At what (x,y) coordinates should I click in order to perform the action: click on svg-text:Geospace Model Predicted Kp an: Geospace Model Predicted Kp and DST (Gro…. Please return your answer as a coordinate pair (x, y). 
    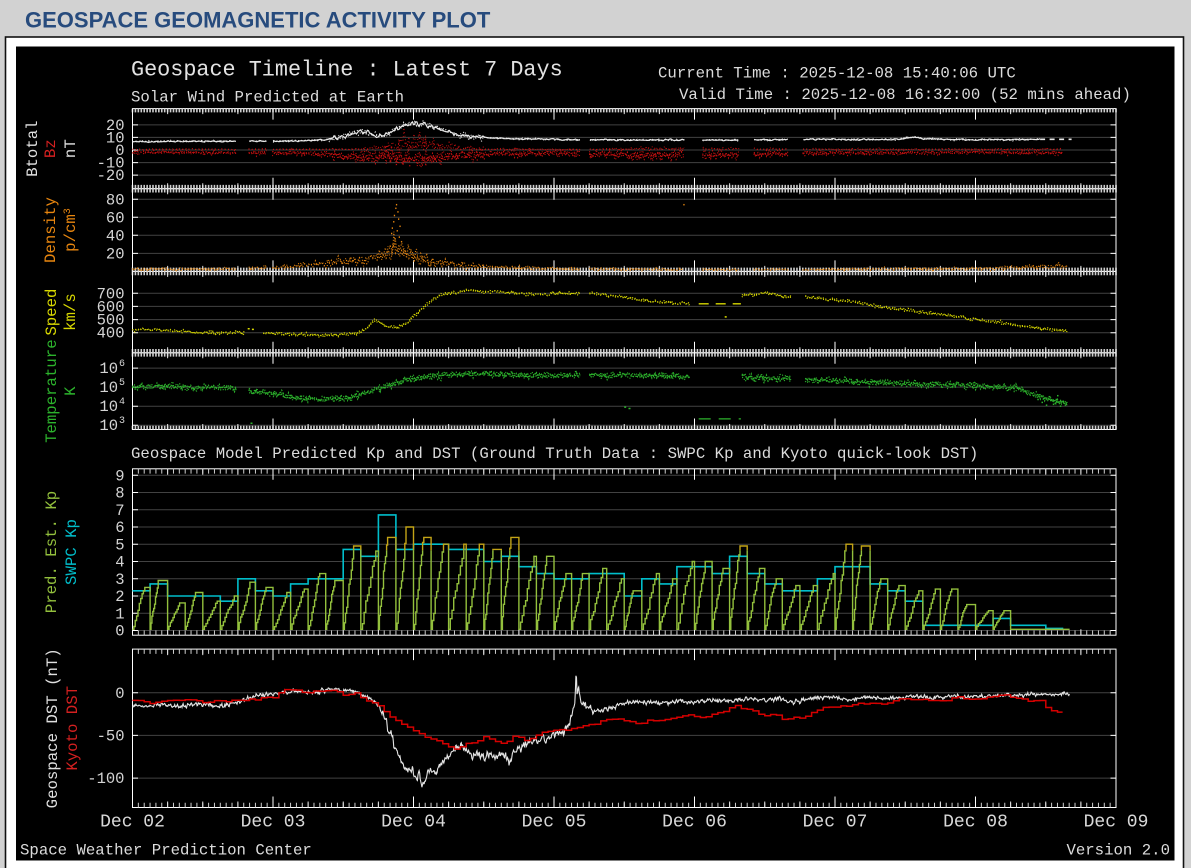
    Looking at the image, I should click on (554, 454).